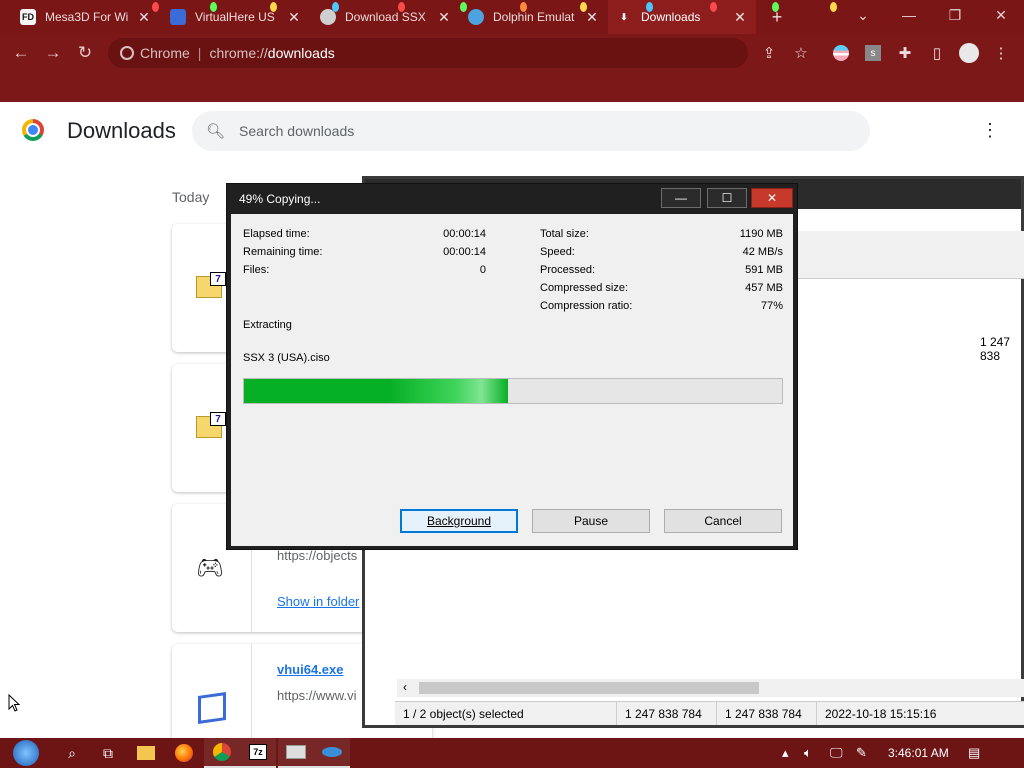  What do you see at coordinates (918, 753) in the screenshot?
I see `clock: 3:46:01 AM` at bounding box center [918, 753].